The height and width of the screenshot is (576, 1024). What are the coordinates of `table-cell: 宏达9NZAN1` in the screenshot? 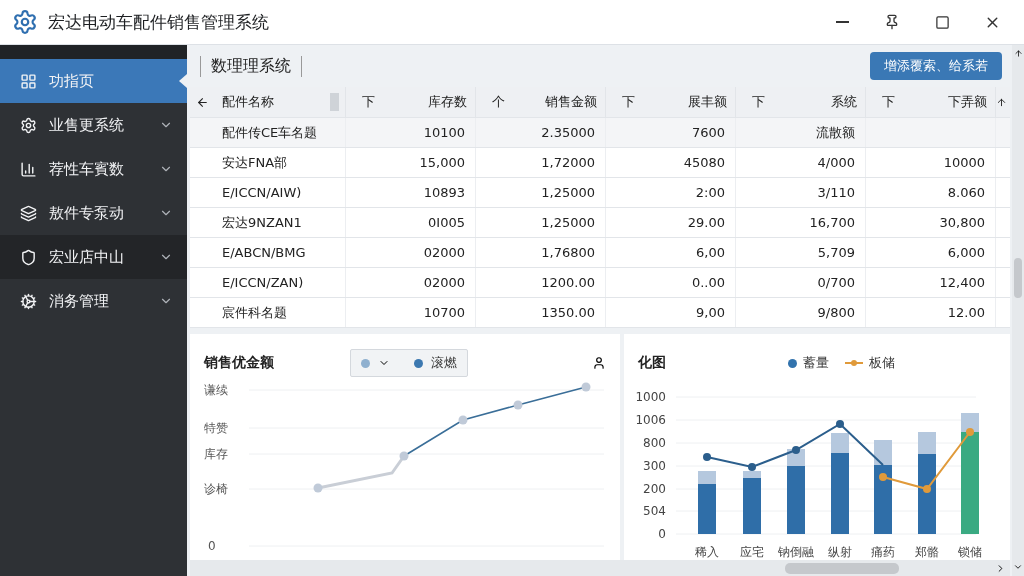 It's located at (262, 222).